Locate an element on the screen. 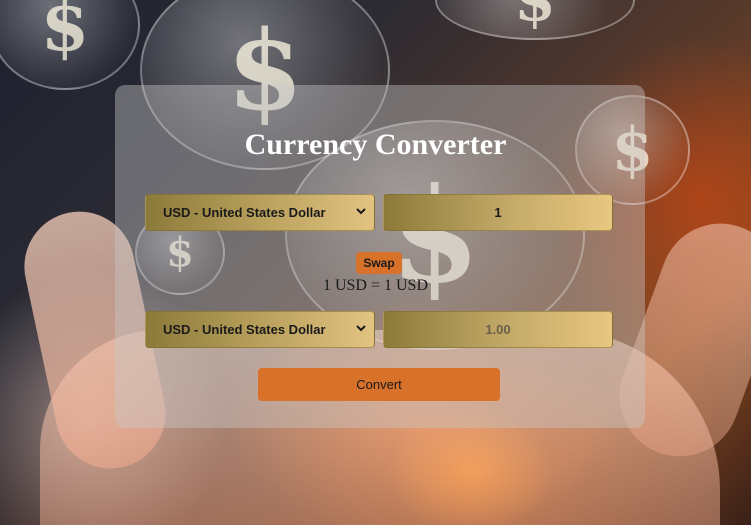 Image resolution: width=751 pixels, height=525 pixels. to-currency-select: USD - United States Dollar is located at coordinates (260, 329).